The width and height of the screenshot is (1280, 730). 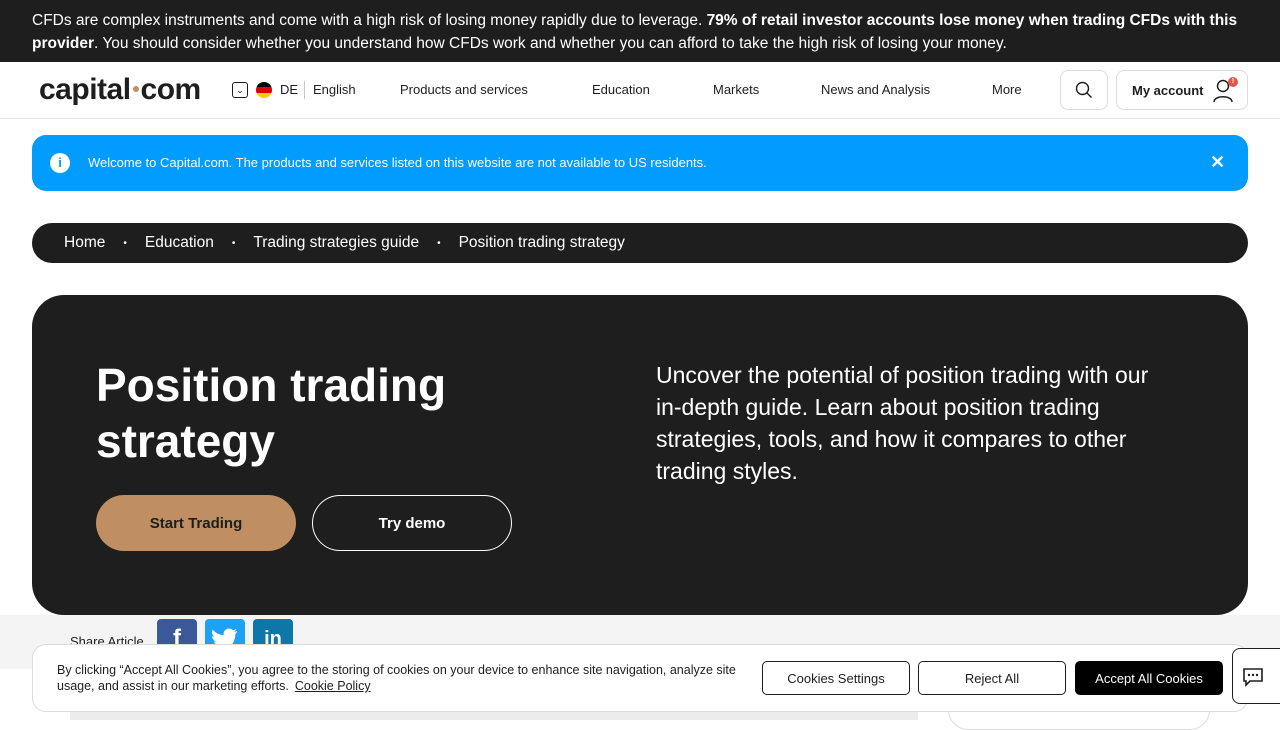 I want to click on cookie-policy-link: Cookie Policy, so click(x=333, y=686).